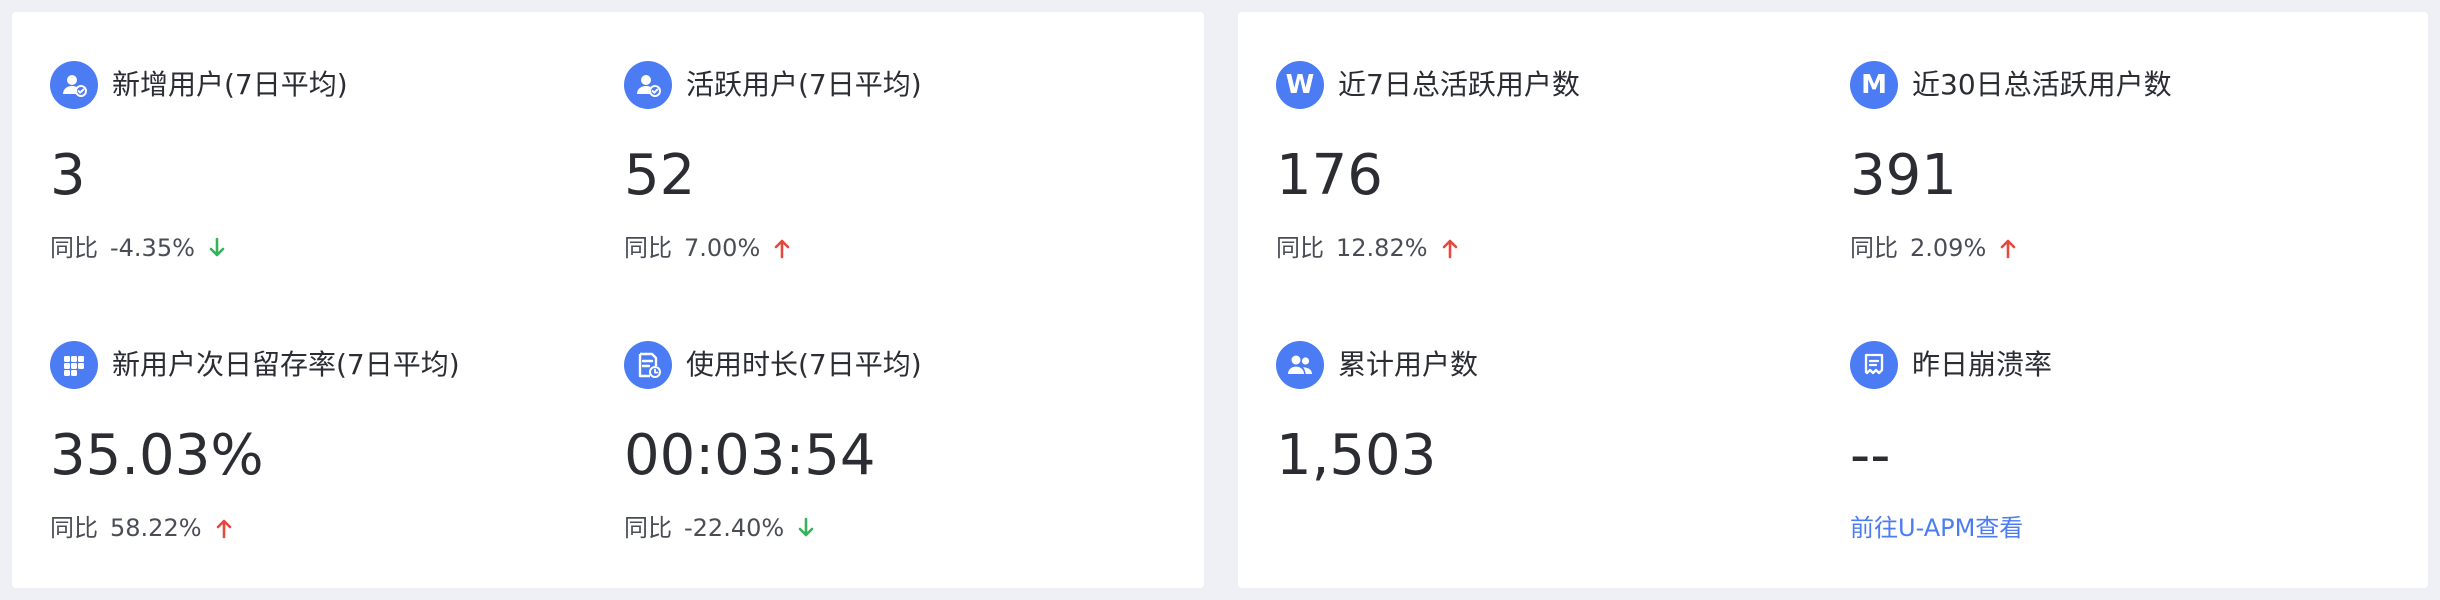 The width and height of the screenshot is (2440, 600). What do you see at coordinates (156, 528) in the screenshot?
I see `compare-value: 58.22%` at bounding box center [156, 528].